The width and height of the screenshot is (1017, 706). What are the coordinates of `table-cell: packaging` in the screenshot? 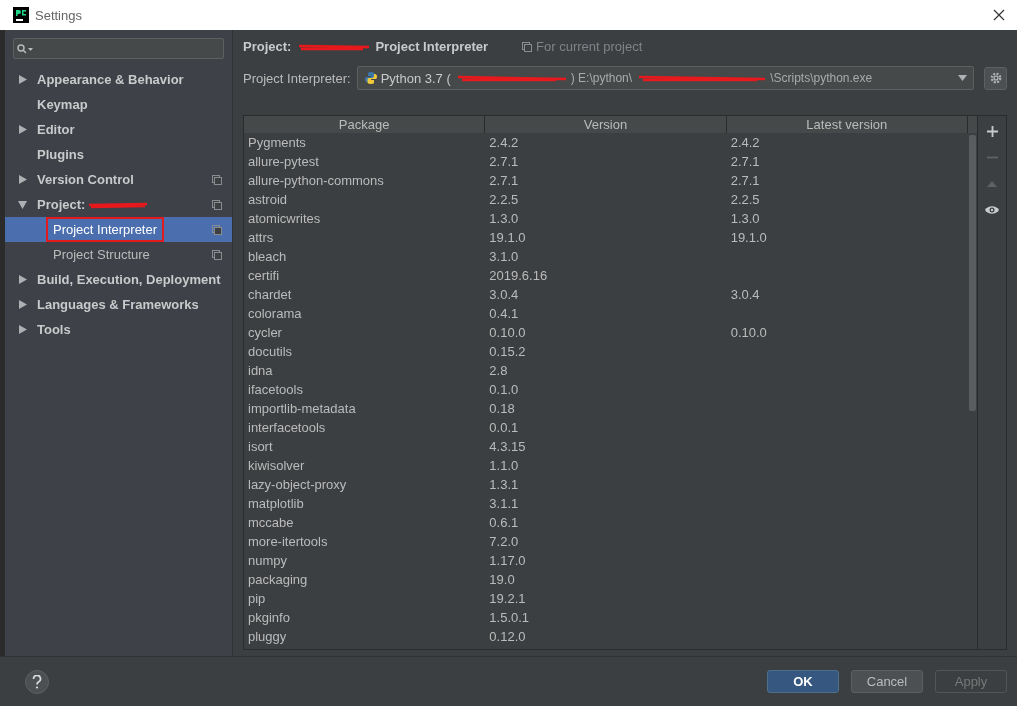 It's located at (278, 579).